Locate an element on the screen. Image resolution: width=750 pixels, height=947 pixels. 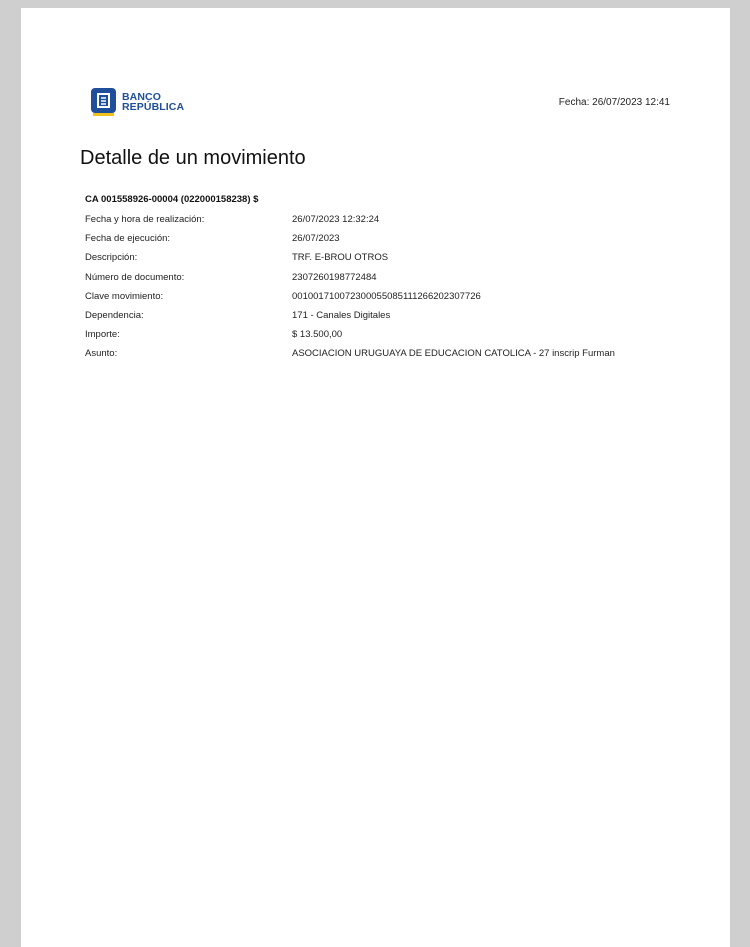
detail-label: Descripción: is located at coordinates (111, 258).